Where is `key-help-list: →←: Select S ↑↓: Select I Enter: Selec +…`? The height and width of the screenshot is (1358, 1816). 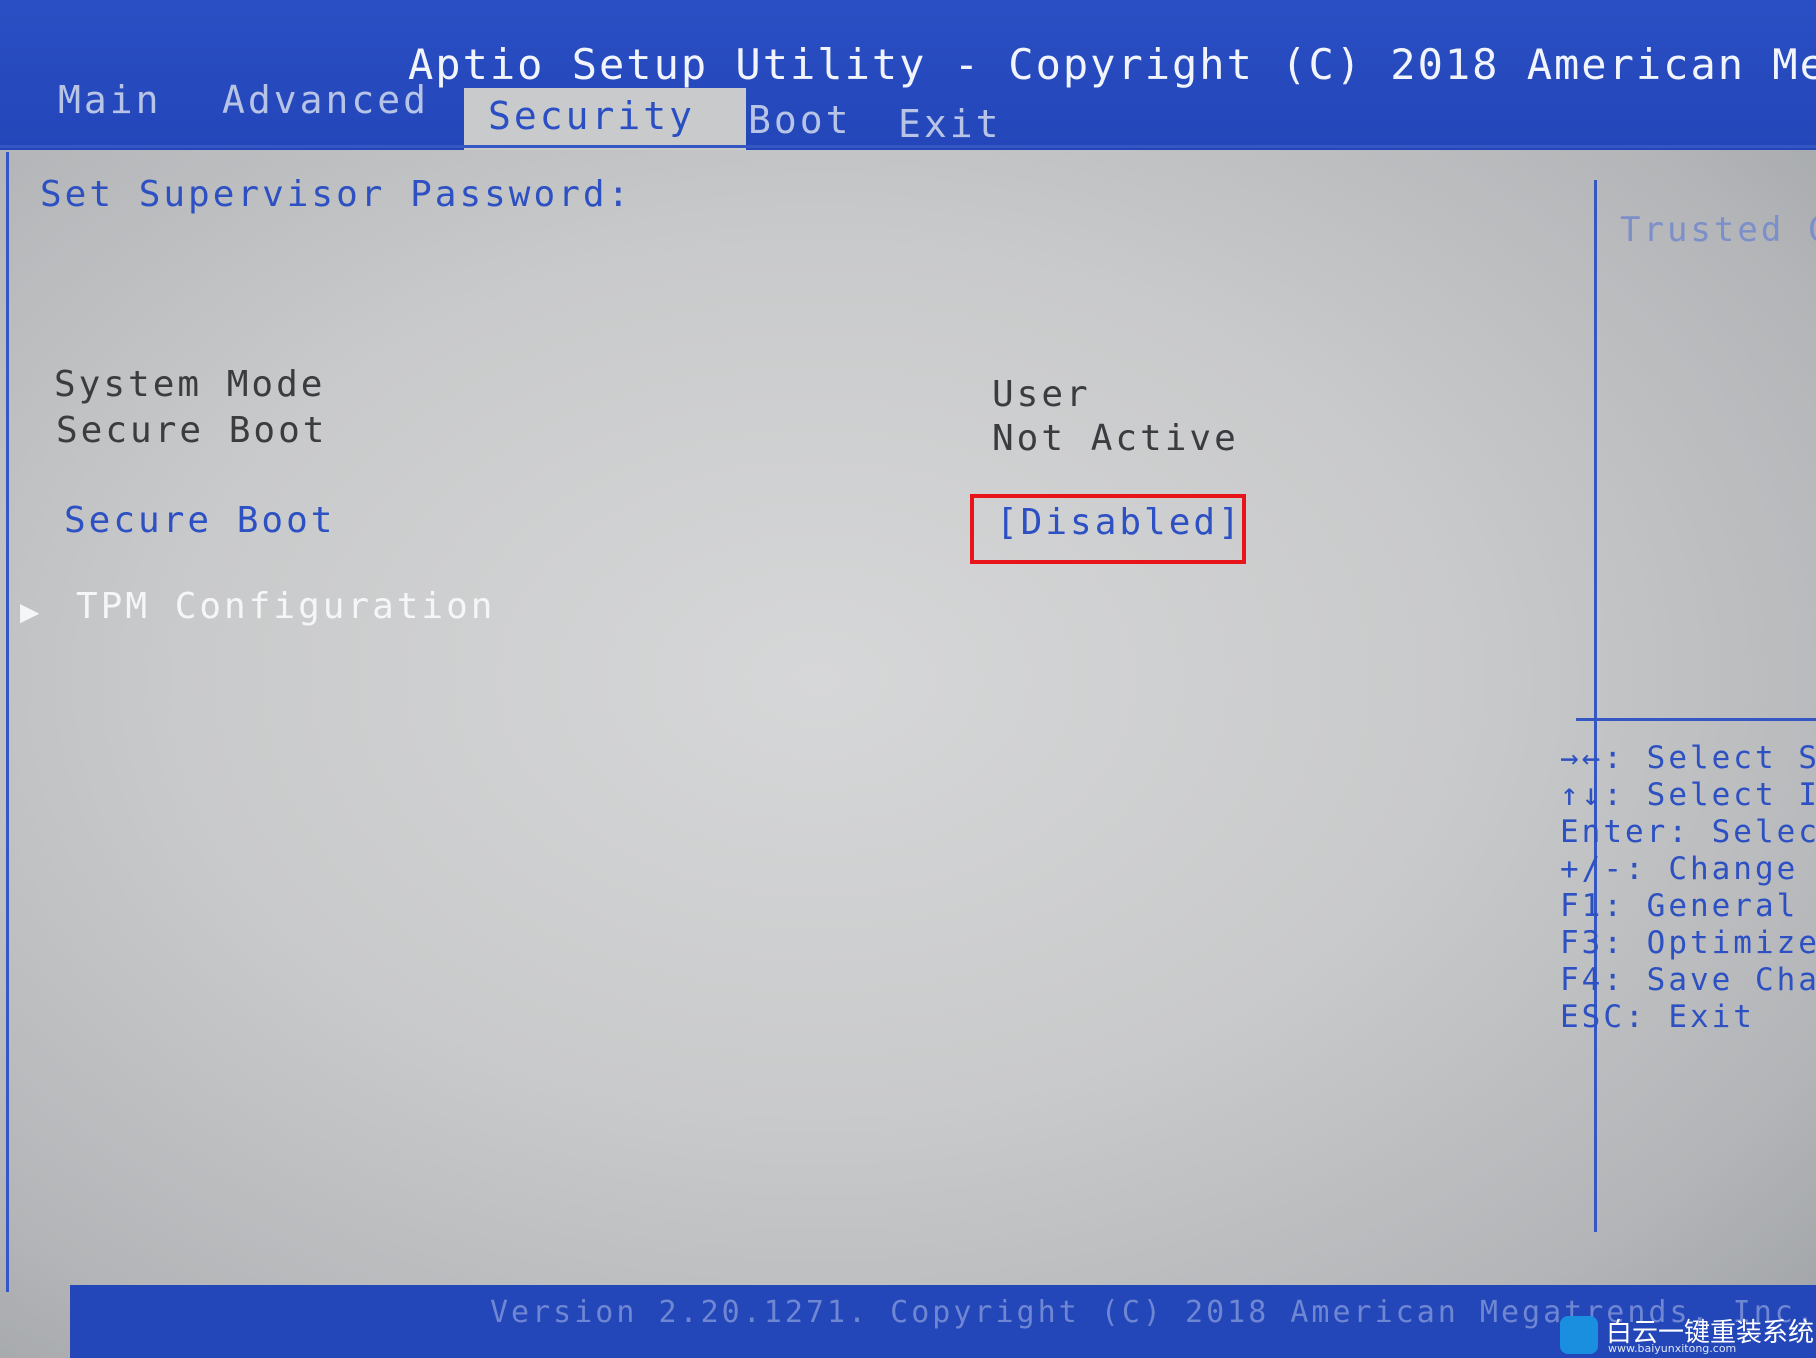
key-help-list: →←: Select S ↑↓: Select I Enter: Selec +… is located at coordinates (1688, 888).